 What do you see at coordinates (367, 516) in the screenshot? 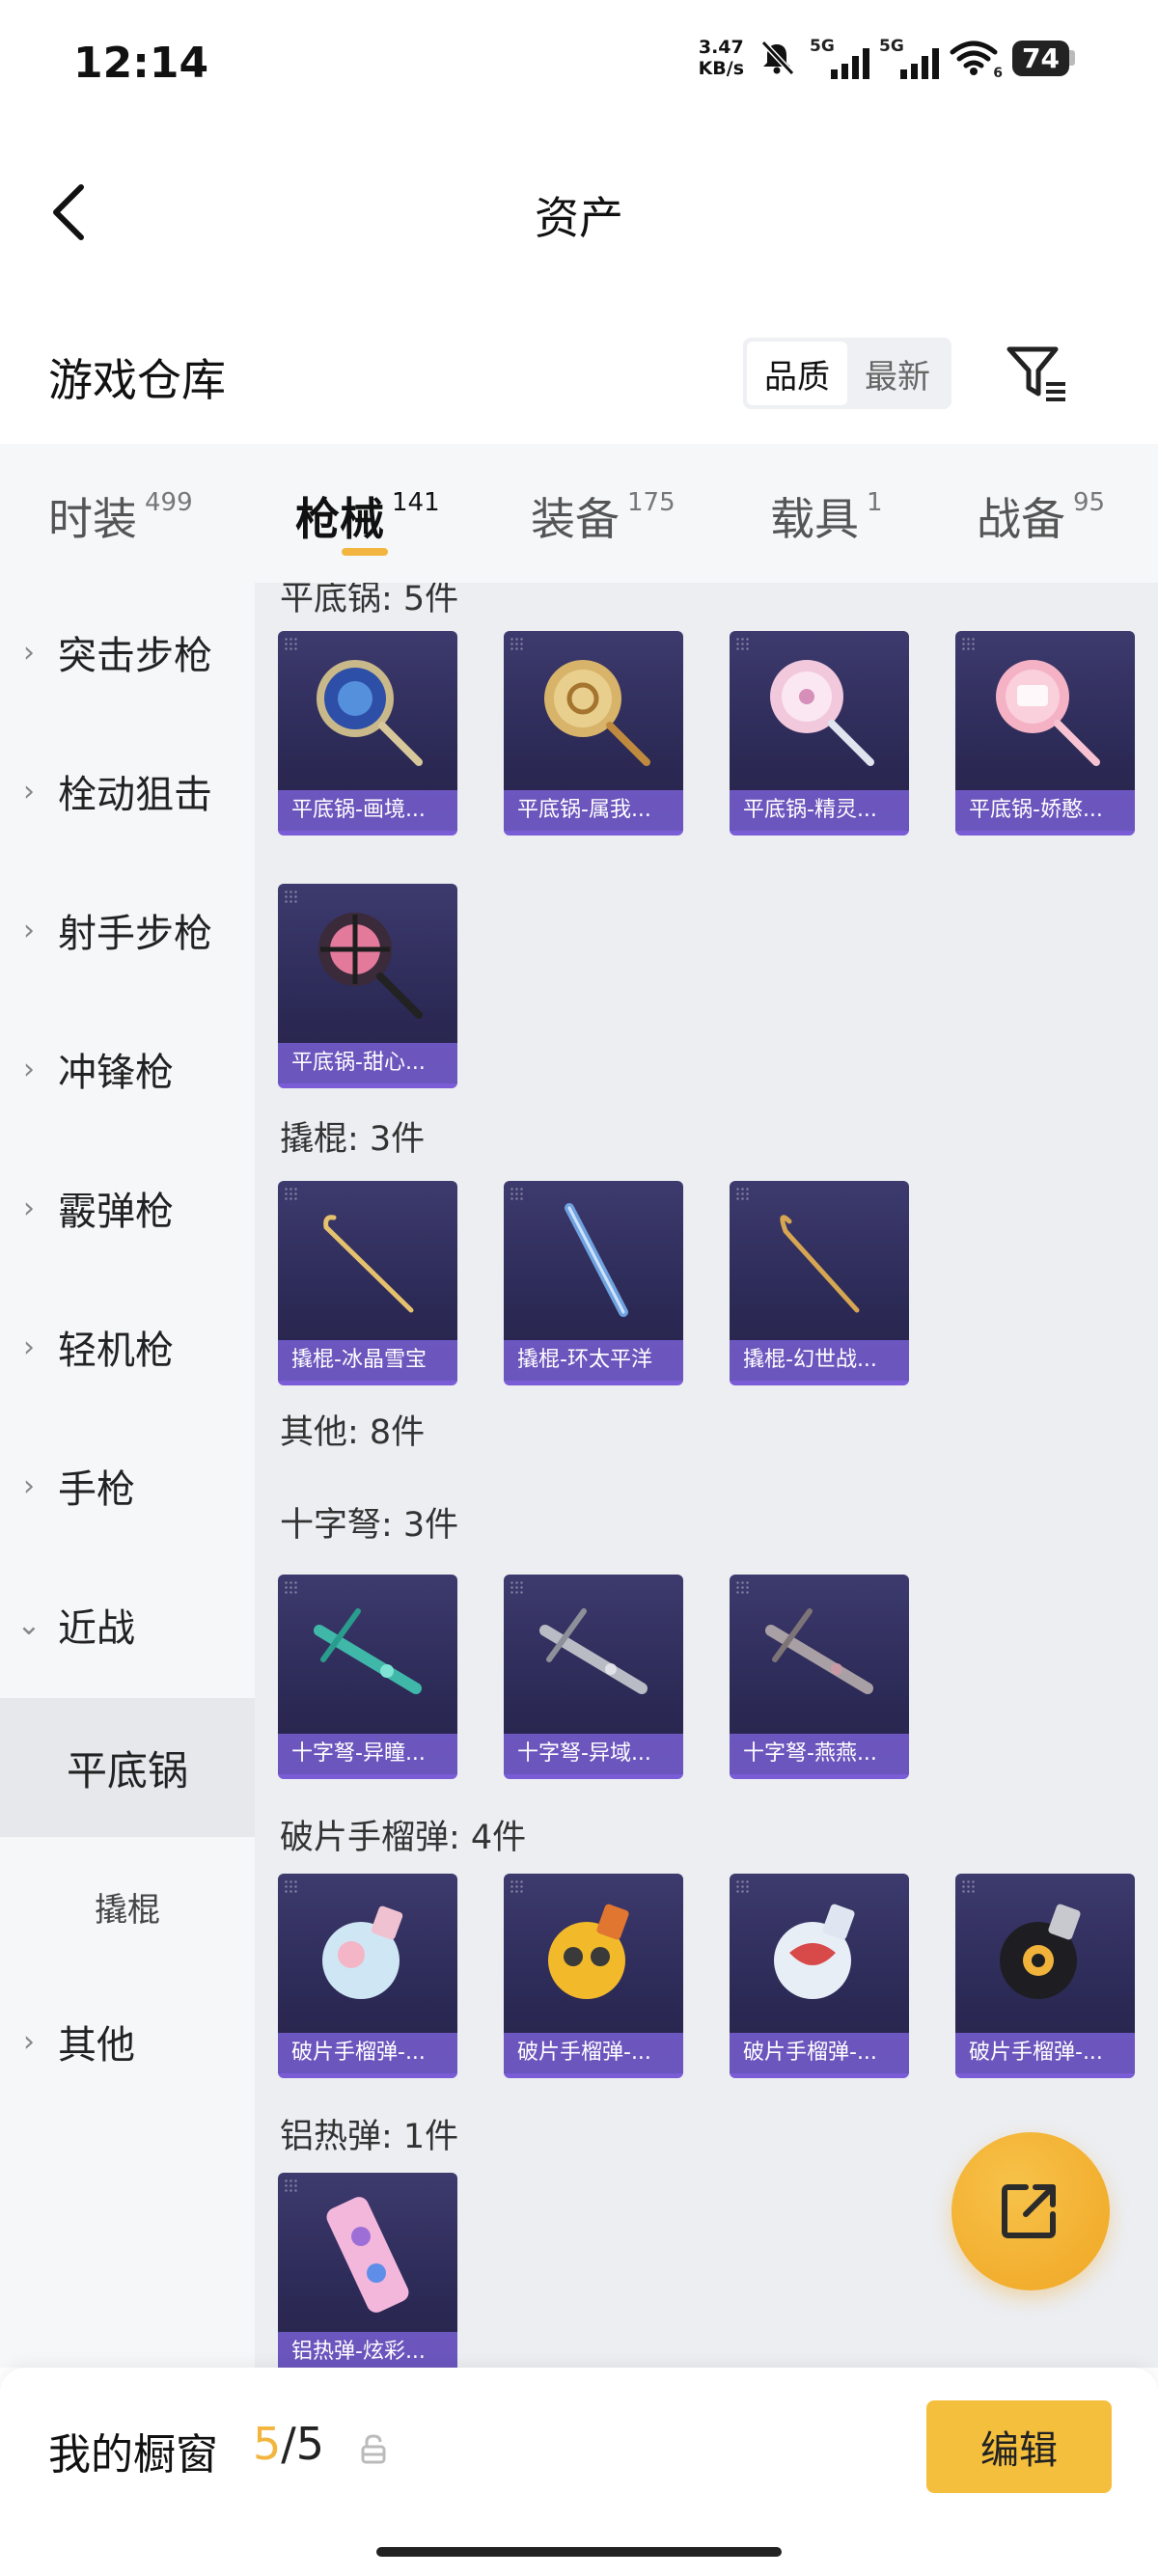
I see `tab-firearms: 枪械 141` at bounding box center [367, 516].